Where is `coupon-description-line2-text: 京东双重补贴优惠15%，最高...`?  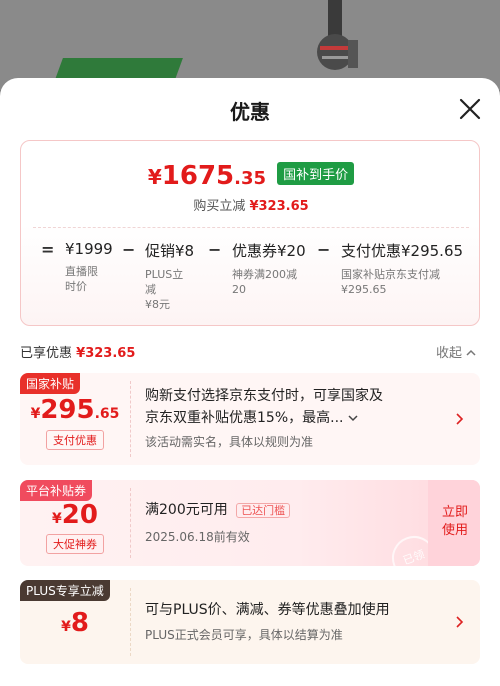 coupon-description-line2-text: 京东双重补贴优惠15%，最高... is located at coordinates (244, 418).